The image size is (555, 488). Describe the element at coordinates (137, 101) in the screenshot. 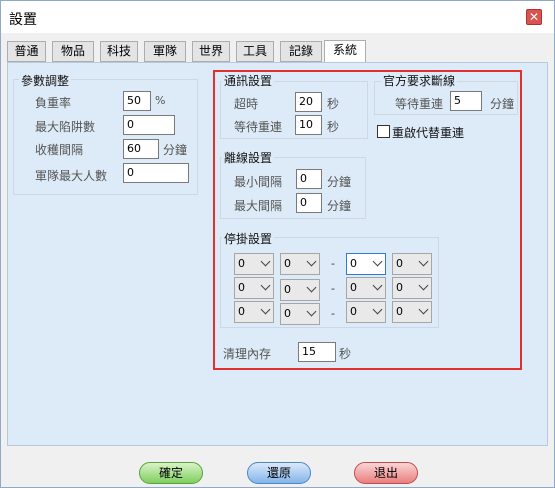

I see `load-input: 50` at that location.